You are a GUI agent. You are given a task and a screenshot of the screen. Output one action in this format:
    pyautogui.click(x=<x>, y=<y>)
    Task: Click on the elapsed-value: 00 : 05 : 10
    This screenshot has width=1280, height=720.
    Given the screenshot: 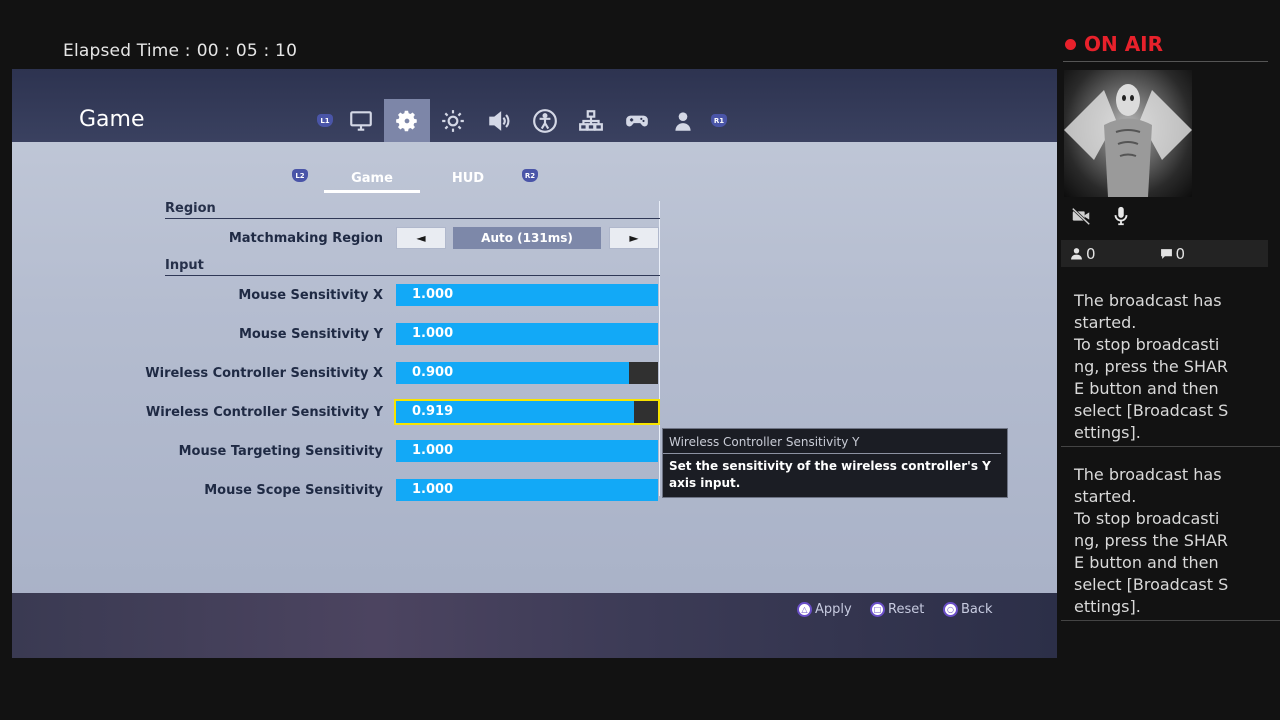 What is the action you would take?
    pyautogui.click(x=247, y=51)
    